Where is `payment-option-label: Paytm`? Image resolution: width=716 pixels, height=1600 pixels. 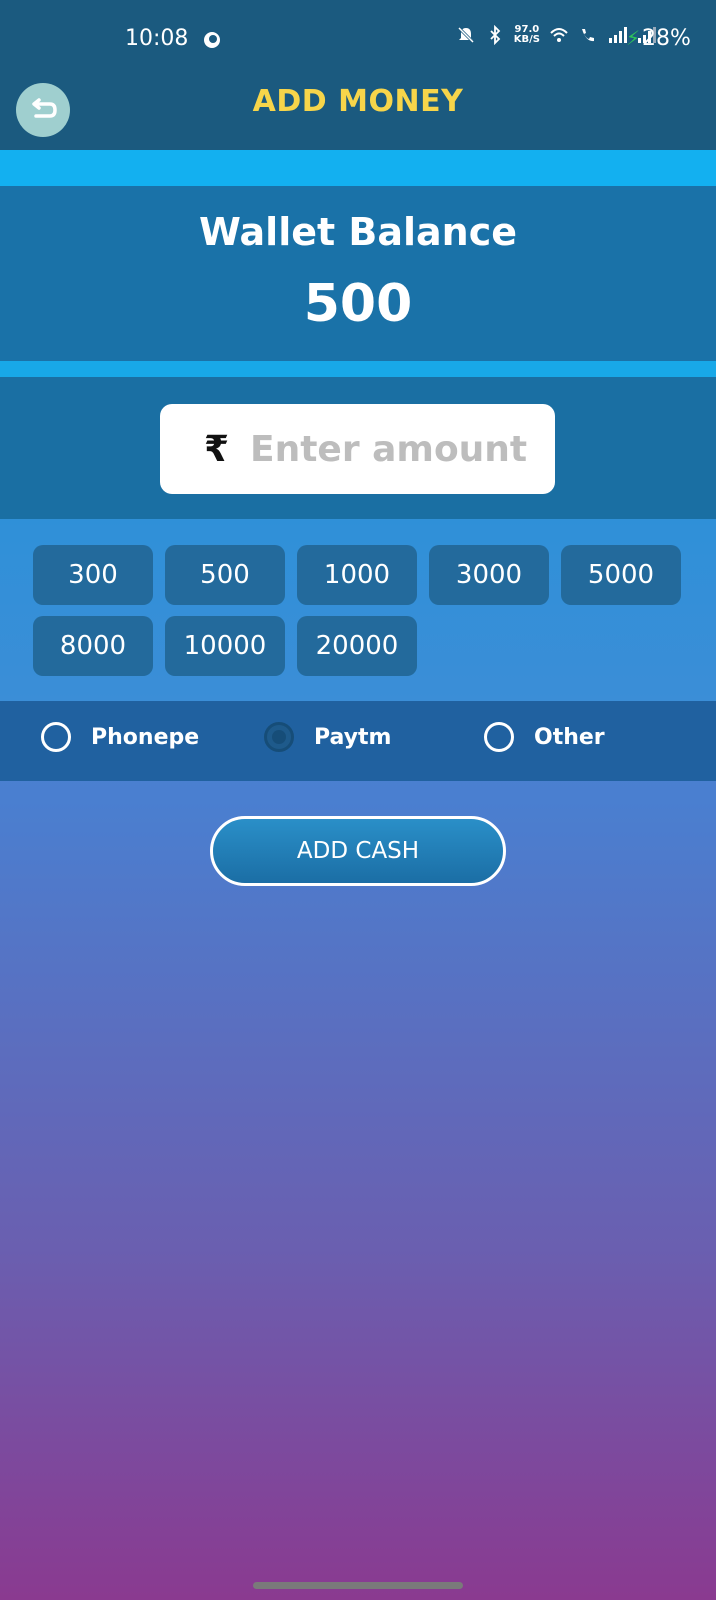
payment-option-label: Paytm is located at coordinates (353, 737).